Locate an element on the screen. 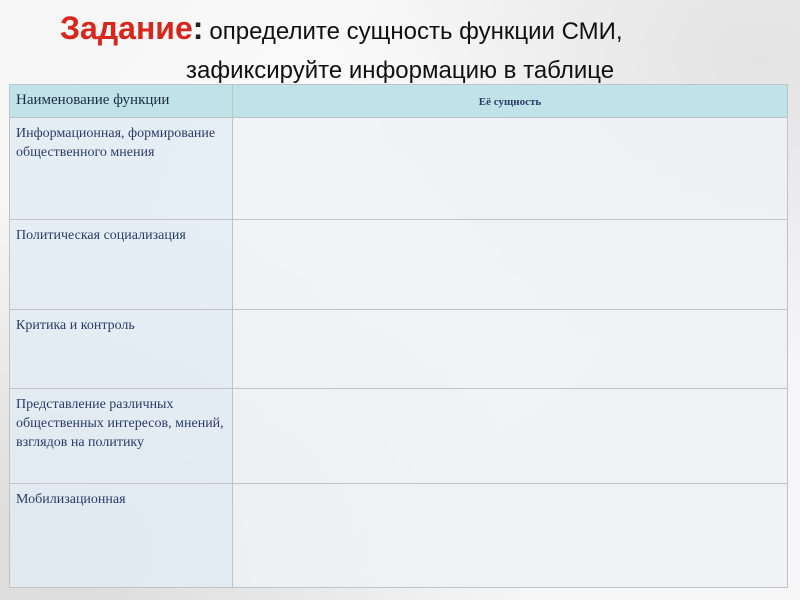  function-name-cell: Политическая социализация is located at coordinates (121, 264).